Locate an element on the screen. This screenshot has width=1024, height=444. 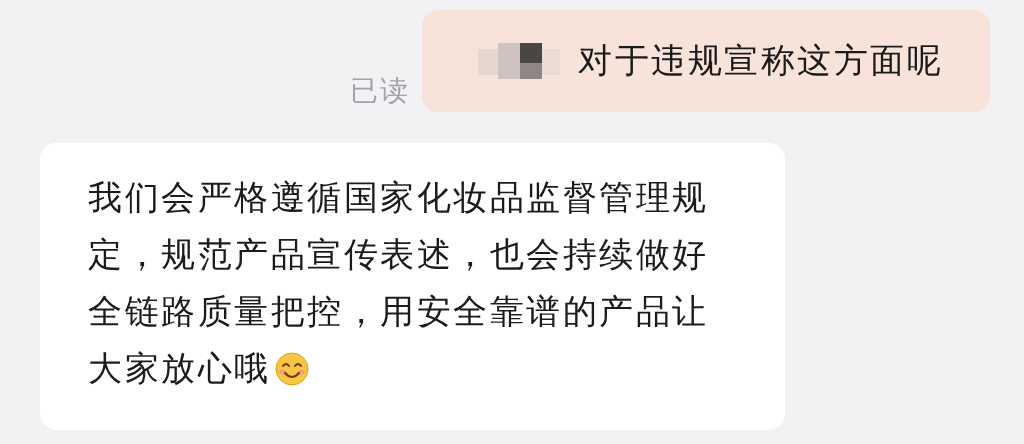
message-text: 大家放心哦 is located at coordinates (179, 368).